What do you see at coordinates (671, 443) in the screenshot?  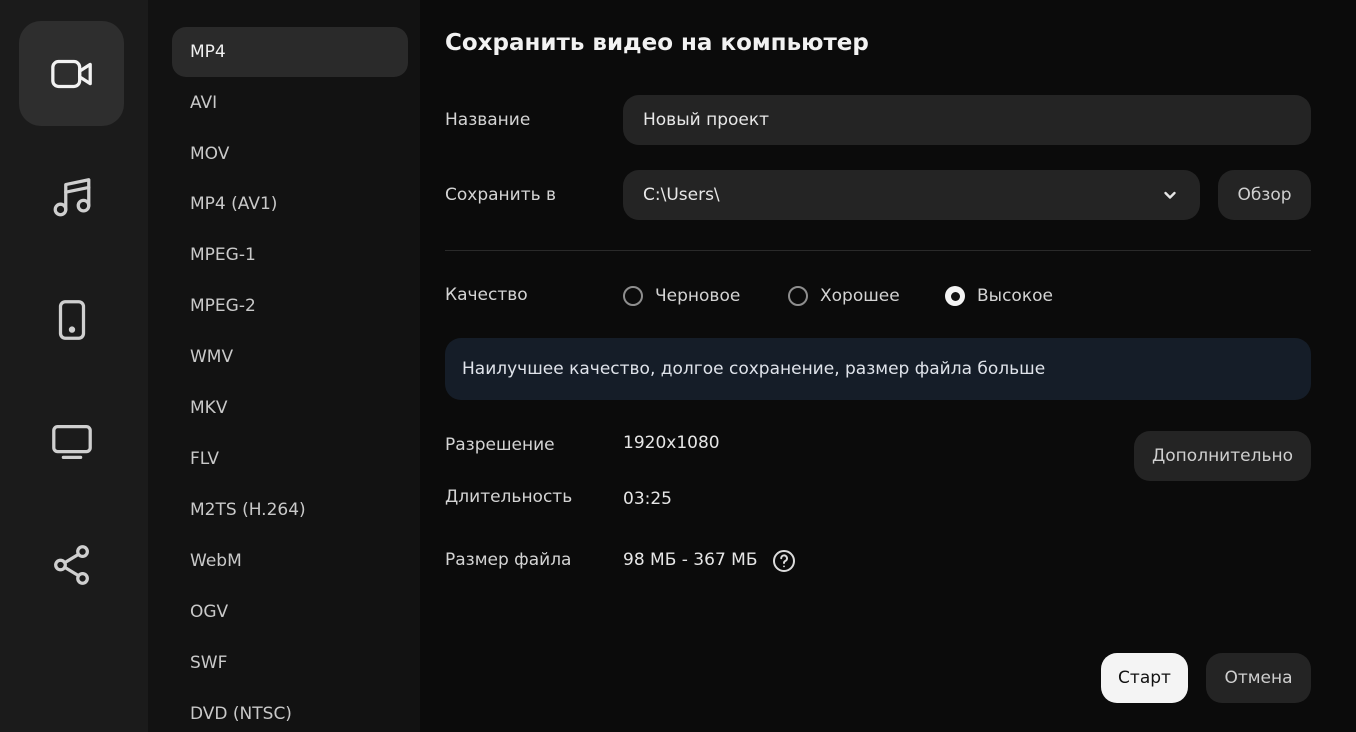 I see `resolution-value: 1920x1080` at bounding box center [671, 443].